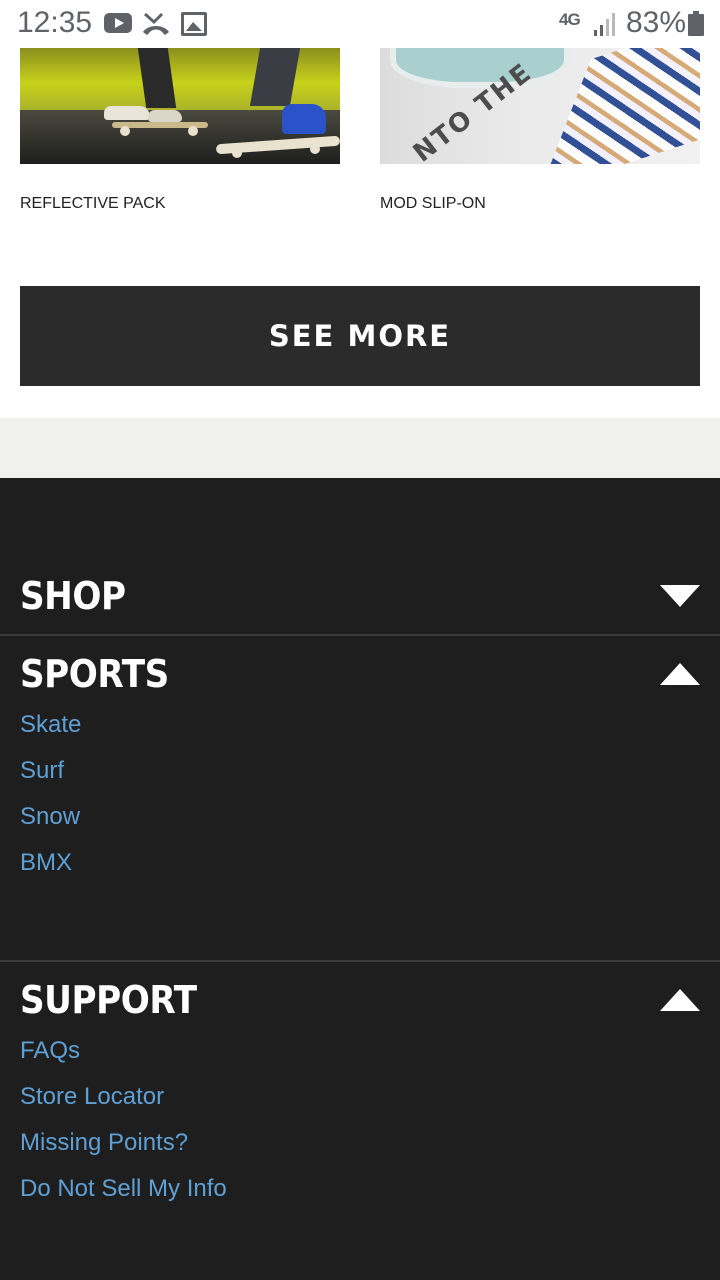 Image resolution: width=720 pixels, height=1280 pixels. I want to click on product-name: REFLECTIVE PACK, so click(93, 204).